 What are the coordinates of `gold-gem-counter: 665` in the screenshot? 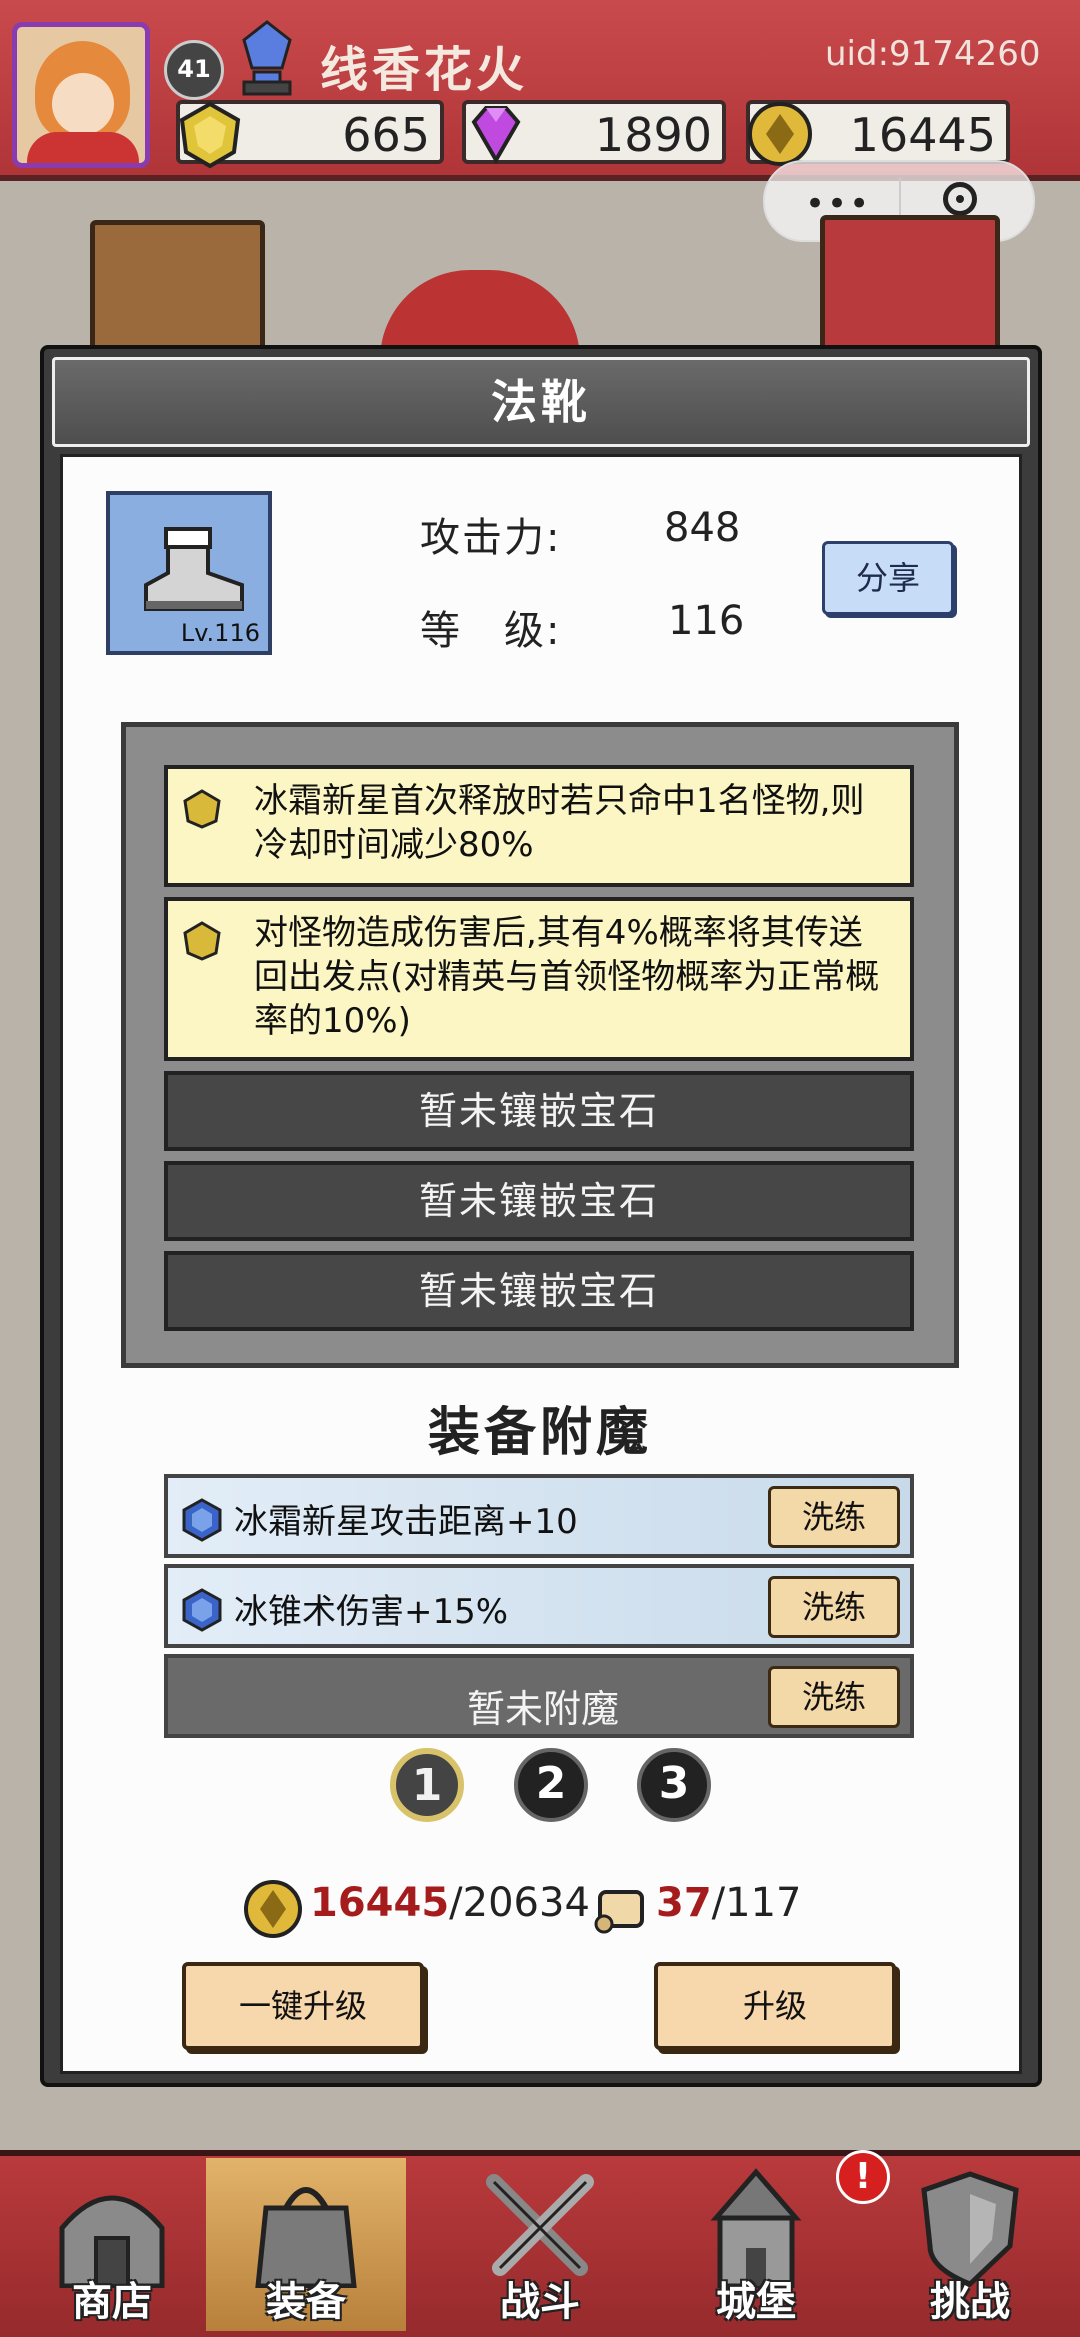 It's located at (310, 134).